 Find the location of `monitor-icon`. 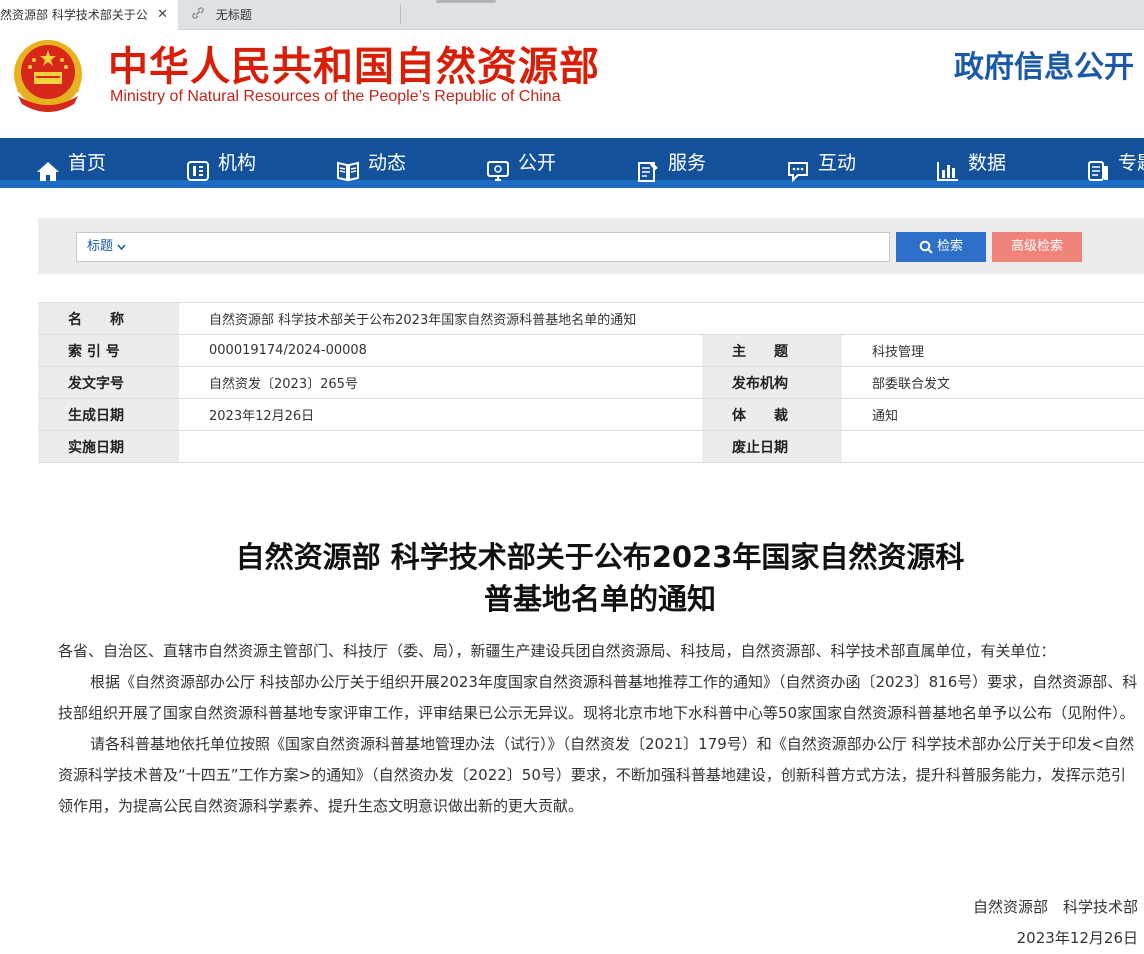

monitor-icon is located at coordinates (498, 166).